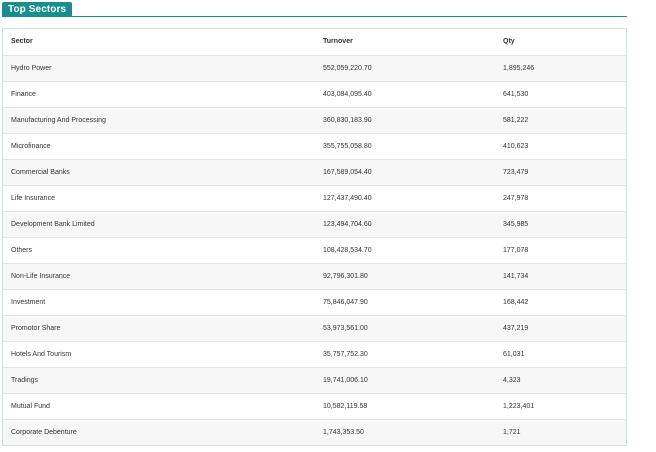 Image resolution: width=656 pixels, height=452 pixels. I want to click on cell-turnover: 92,796,301.80, so click(405, 276).